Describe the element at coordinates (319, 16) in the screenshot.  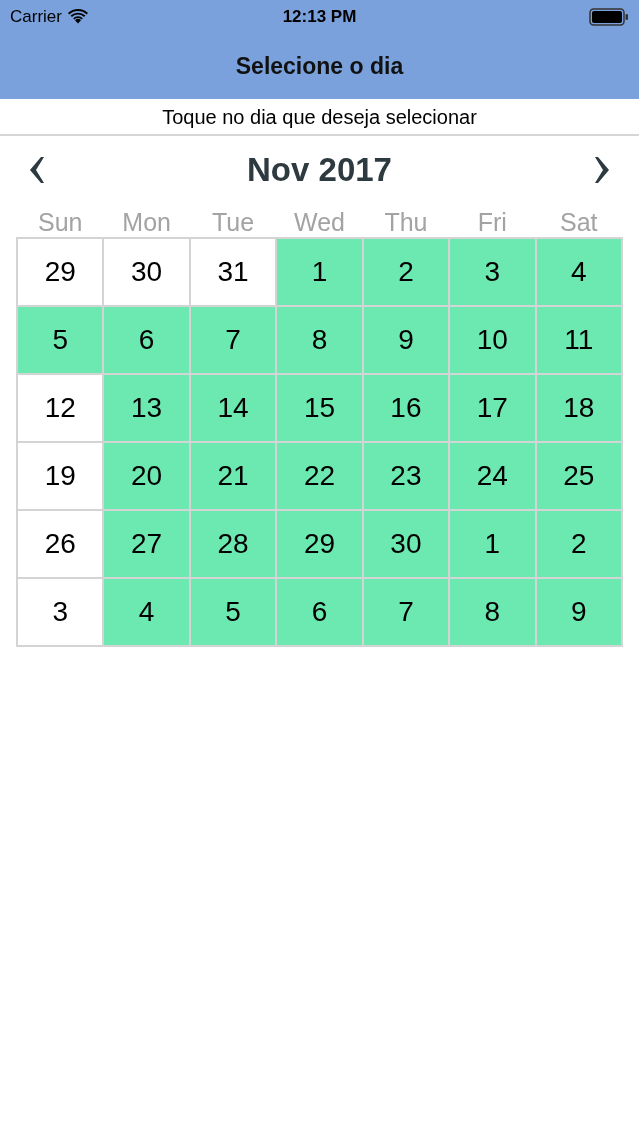
I see `clock-time: 12:13 PM` at that location.